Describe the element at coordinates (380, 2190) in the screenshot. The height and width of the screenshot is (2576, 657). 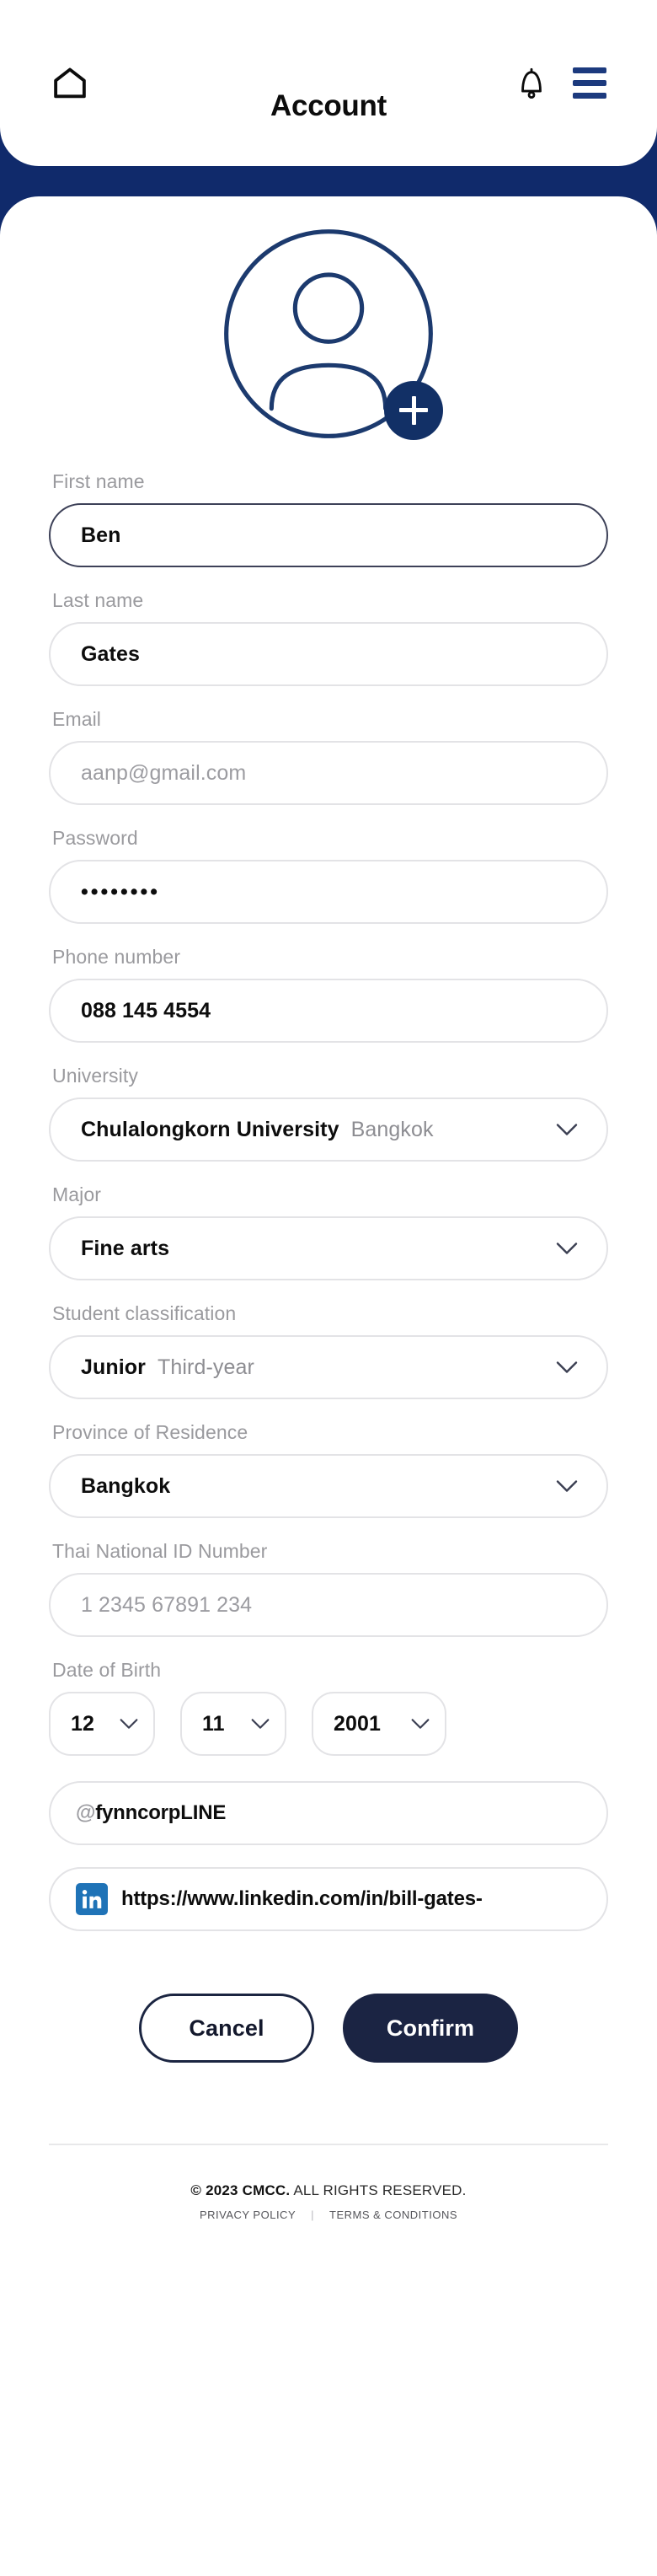
I see `footer-rights: ALL RIGHTS RESERVED.` at that location.